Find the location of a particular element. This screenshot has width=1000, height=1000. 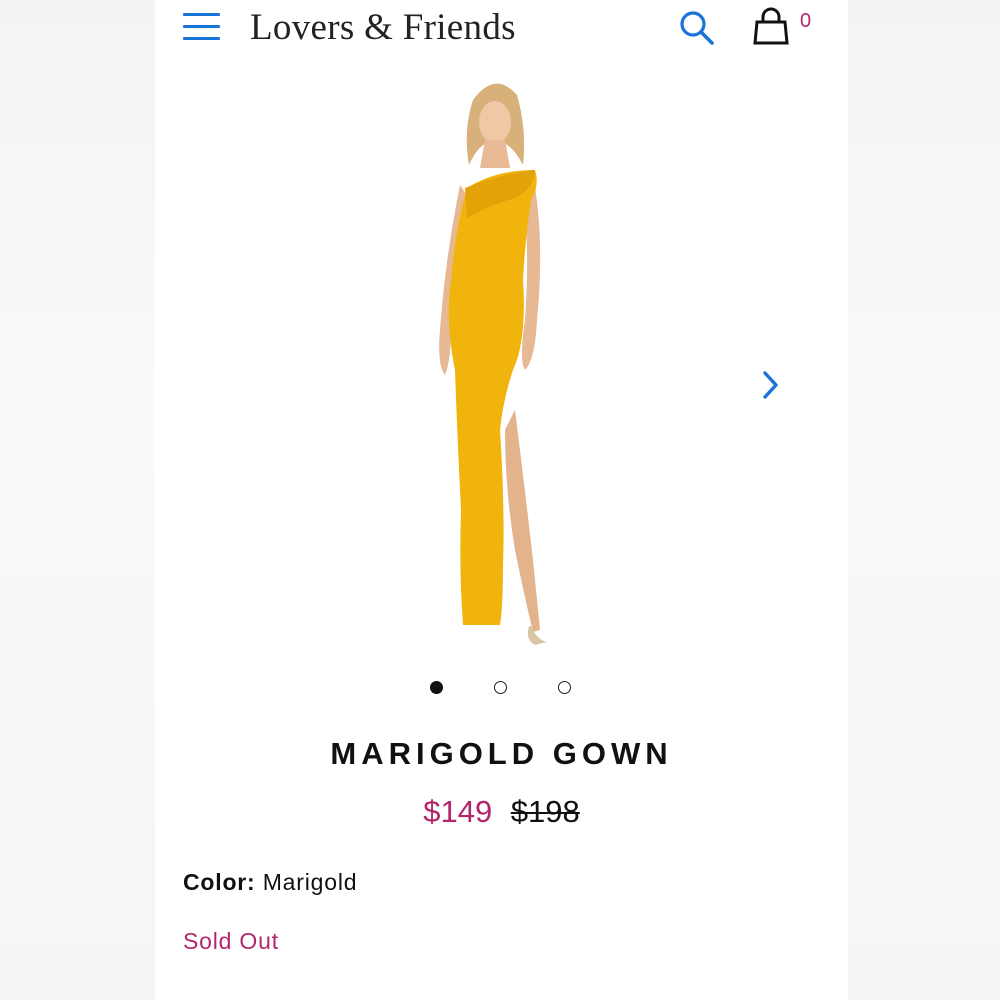

color-value: Marigold is located at coordinates (310, 882).